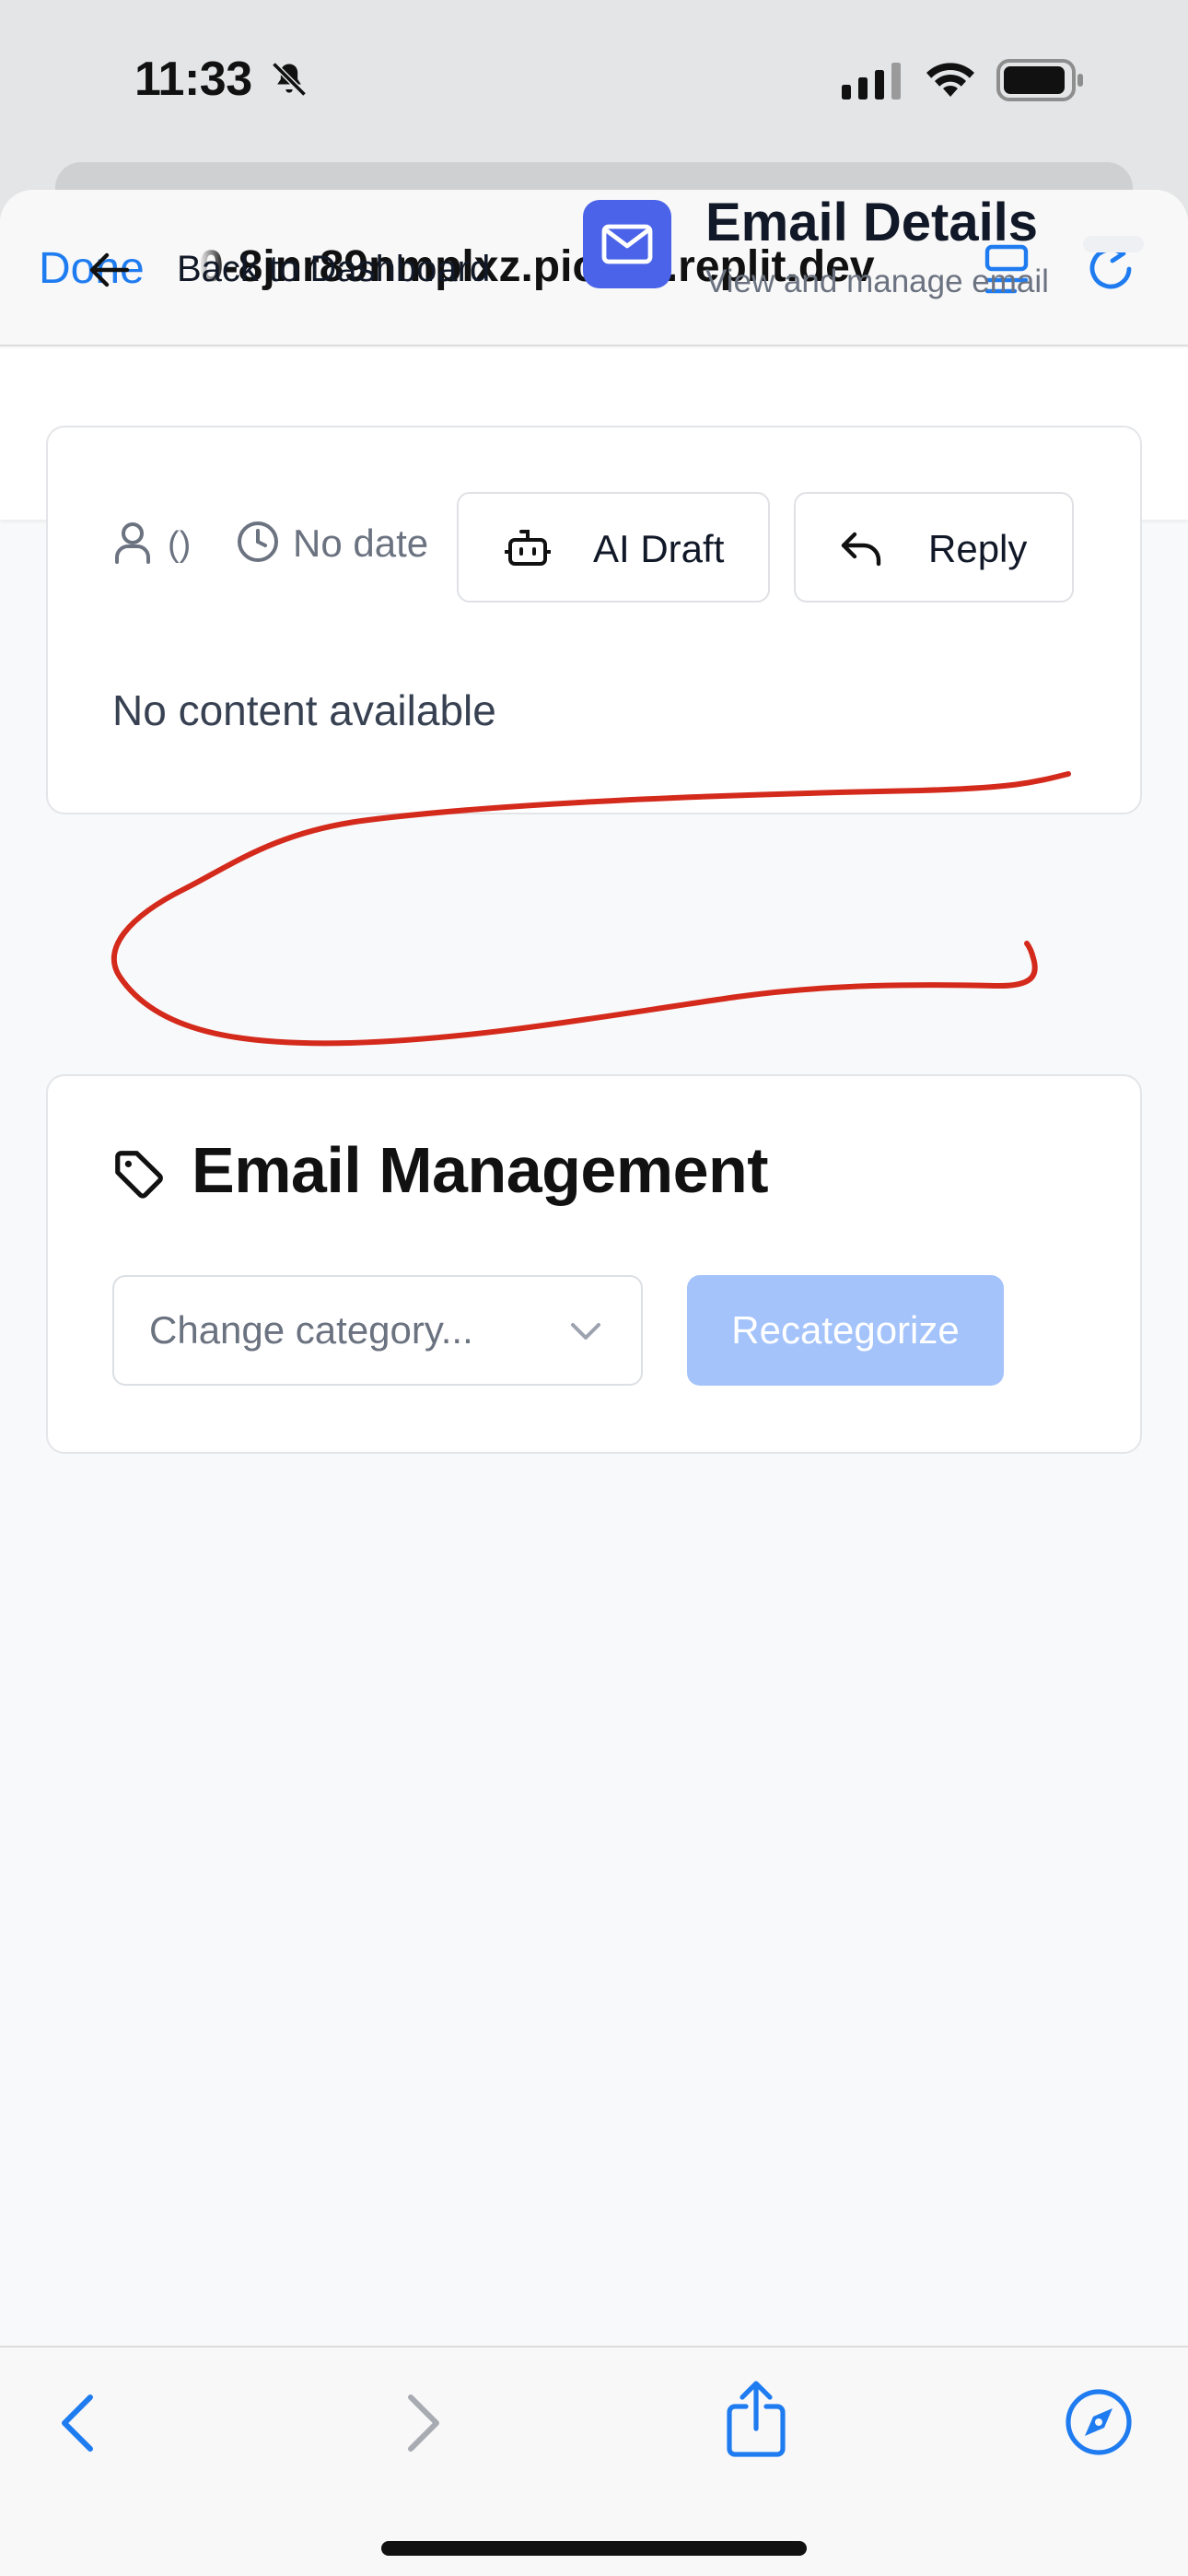 The image size is (1188, 2576). I want to click on header-placeholder-pill, so click(1113, 244).